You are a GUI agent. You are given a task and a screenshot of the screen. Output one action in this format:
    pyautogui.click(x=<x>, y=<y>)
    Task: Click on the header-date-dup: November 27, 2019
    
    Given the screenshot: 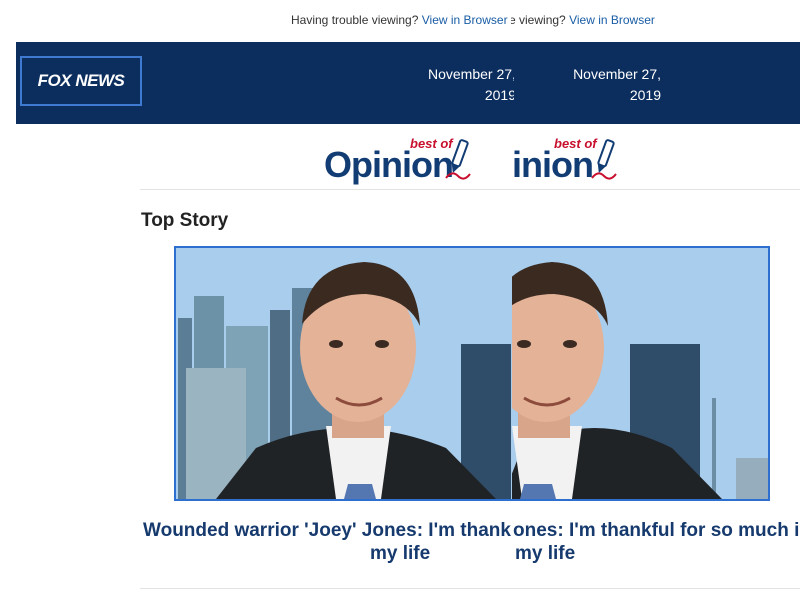 What is the action you would take?
    pyautogui.click(x=617, y=84)
    